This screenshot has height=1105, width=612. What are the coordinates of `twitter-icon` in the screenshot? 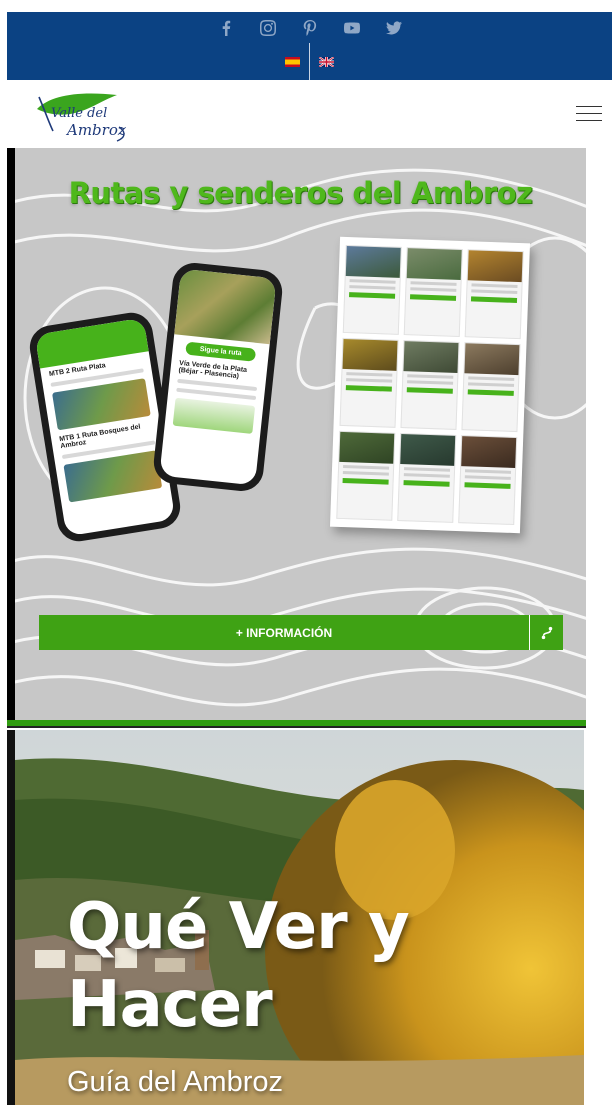 It's located at (394, 28).